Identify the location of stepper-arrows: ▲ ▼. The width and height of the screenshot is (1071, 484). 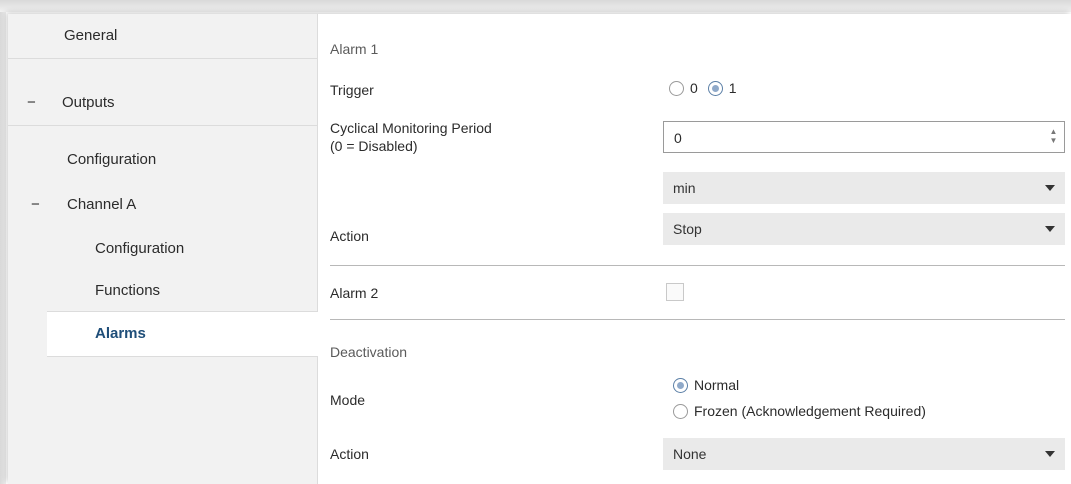
(1053, 137).